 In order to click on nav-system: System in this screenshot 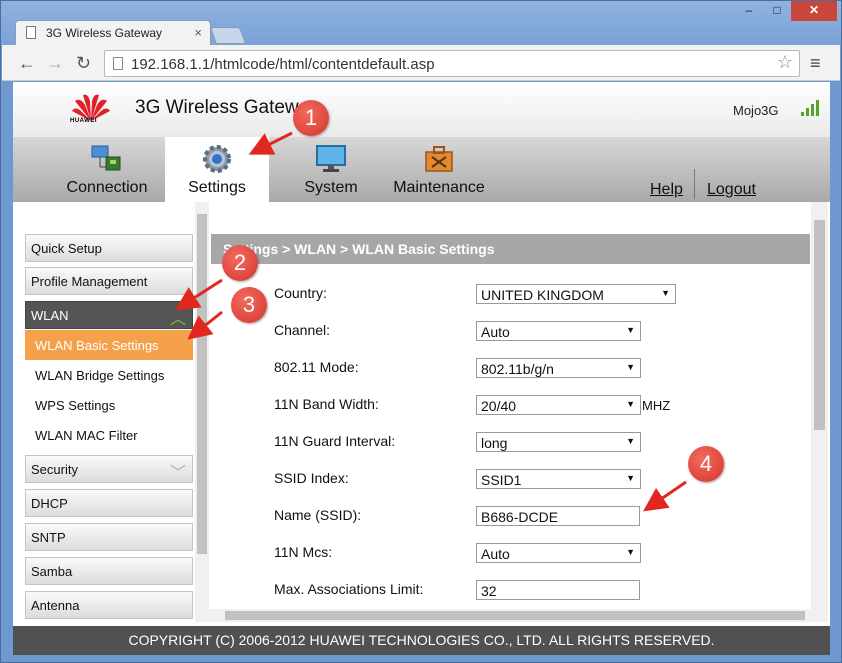, I will do `click(331, 169)`.